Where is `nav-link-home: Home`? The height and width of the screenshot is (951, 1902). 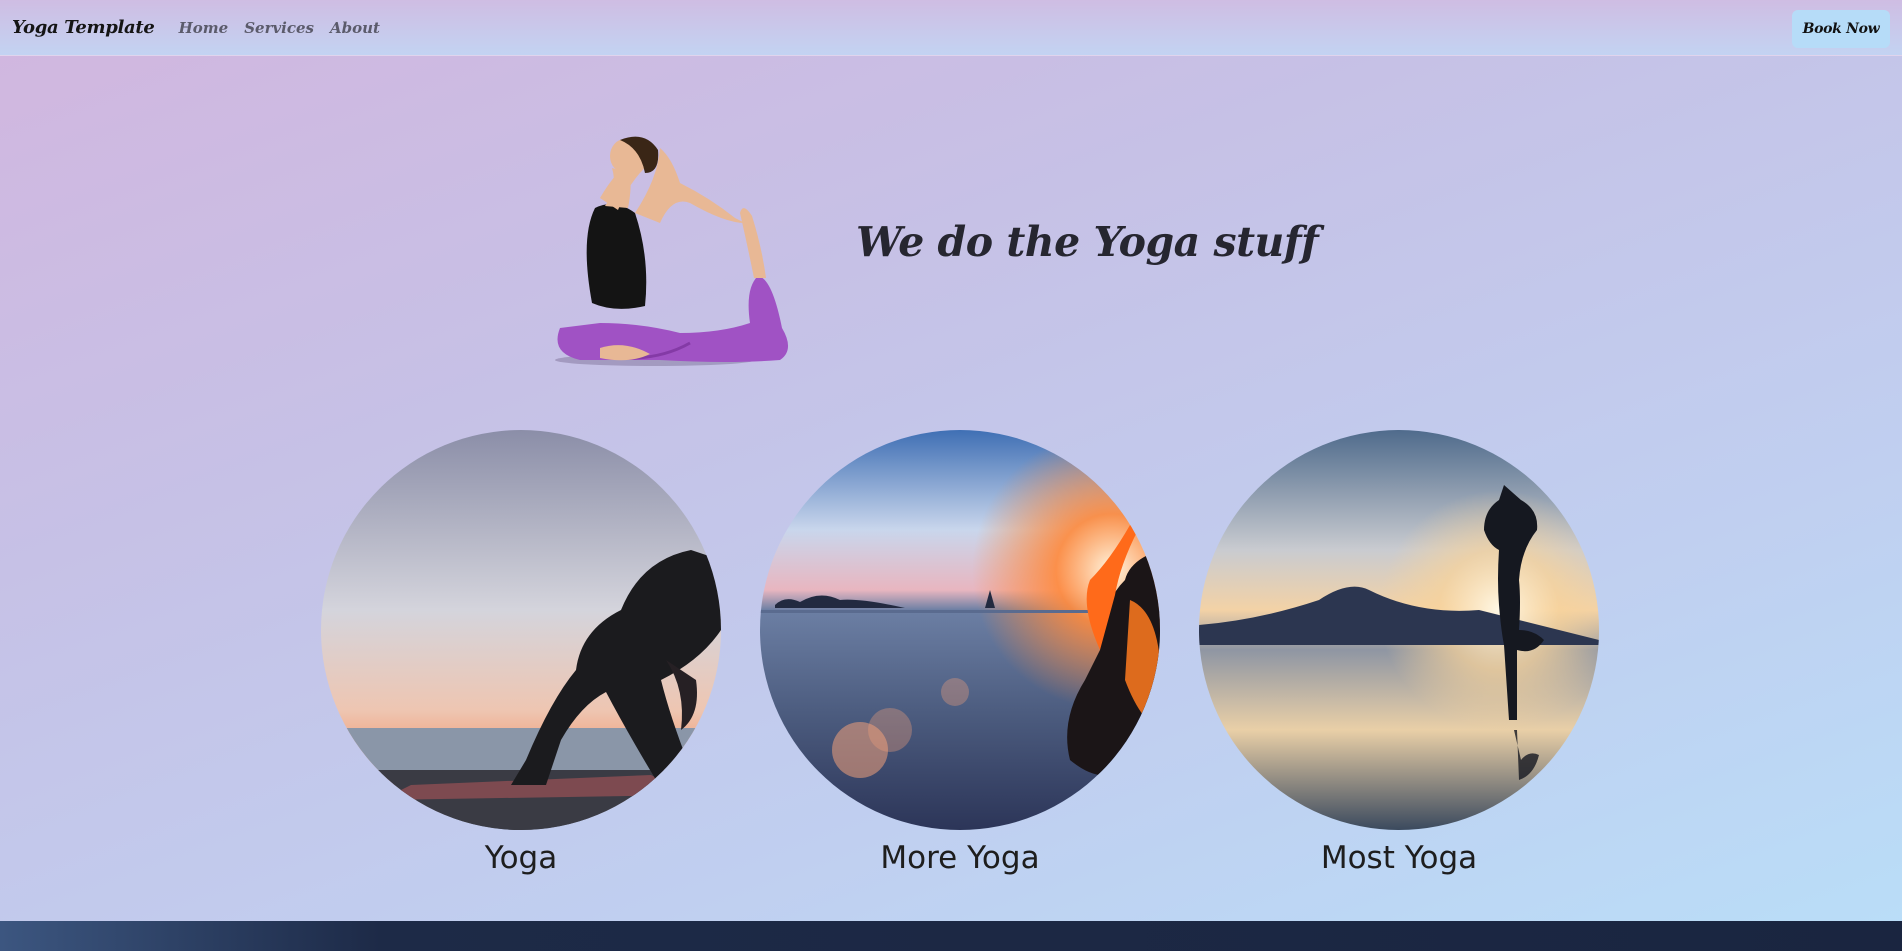
nav-link-home: Home is located at coordinates (204, 28).